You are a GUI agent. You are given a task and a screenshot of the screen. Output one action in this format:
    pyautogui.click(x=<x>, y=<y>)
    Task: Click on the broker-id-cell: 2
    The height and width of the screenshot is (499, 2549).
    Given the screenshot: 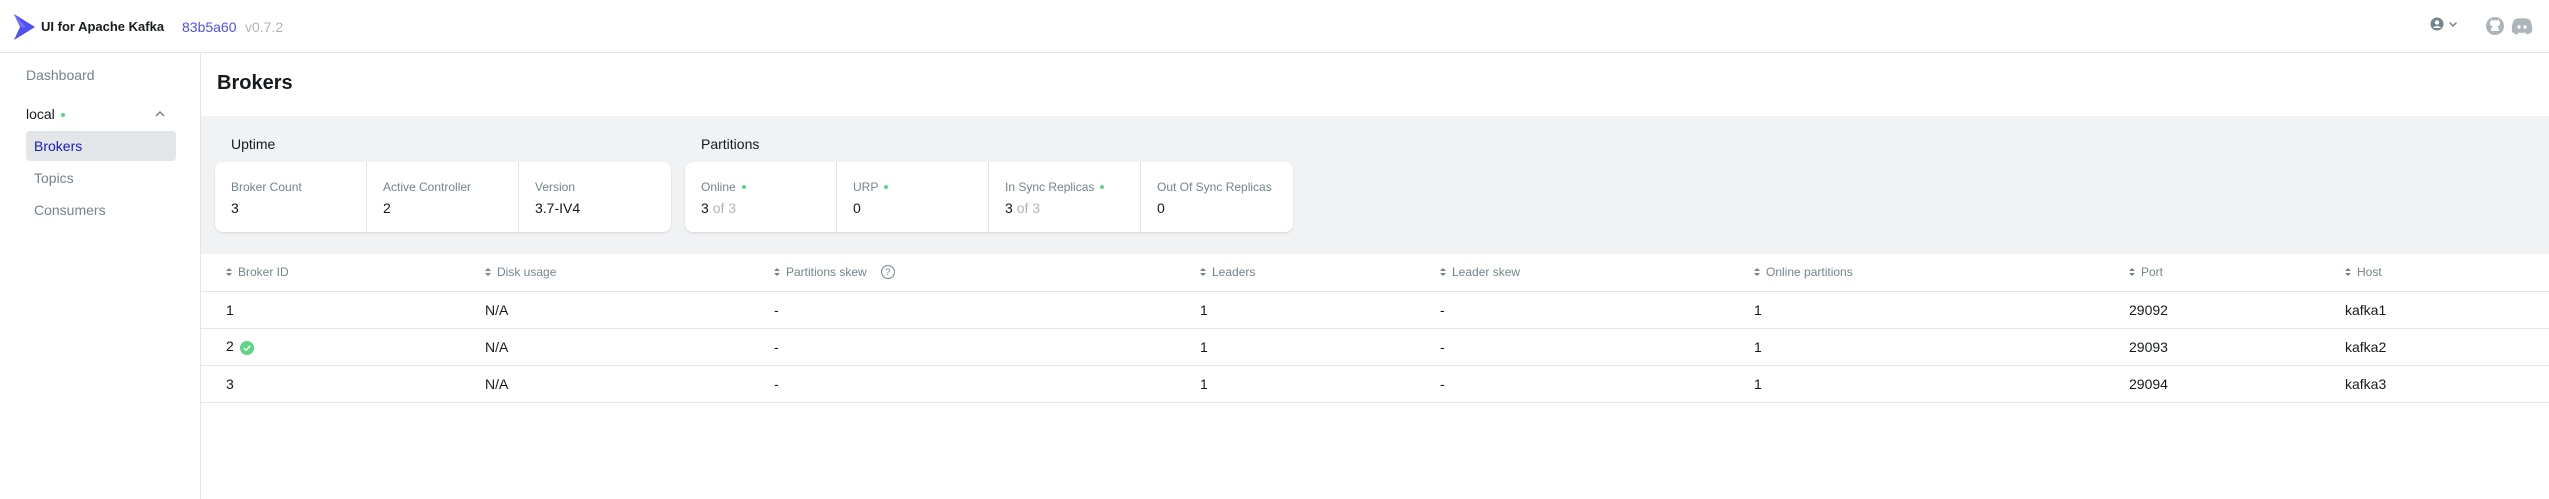 What is the action you would take?
    pyautogui.click(x=355, y=347)
    